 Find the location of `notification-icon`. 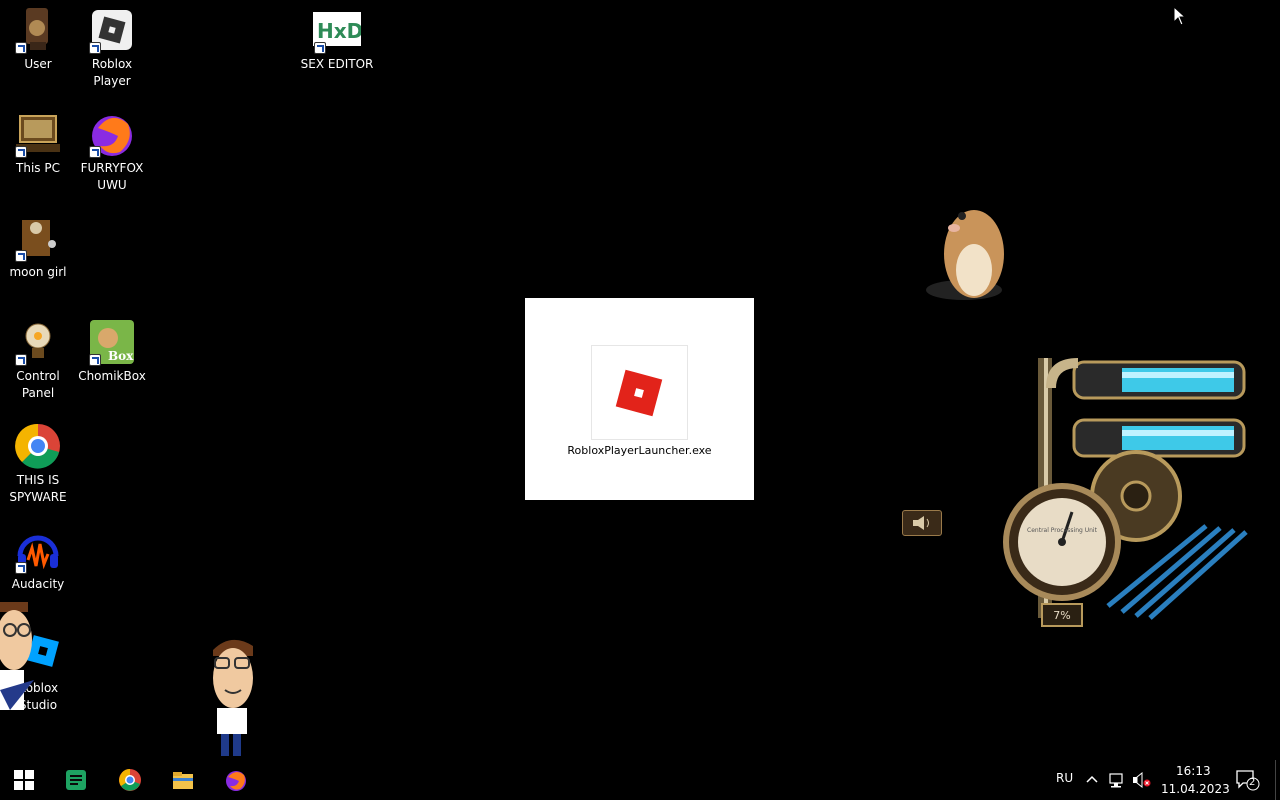

notification-icon is located at coordinates (1248, 780).